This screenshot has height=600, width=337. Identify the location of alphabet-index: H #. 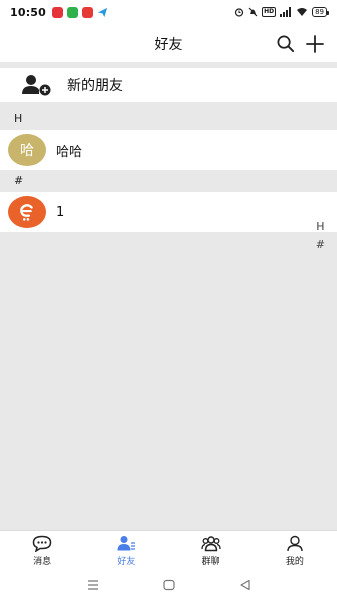
(320, 235).